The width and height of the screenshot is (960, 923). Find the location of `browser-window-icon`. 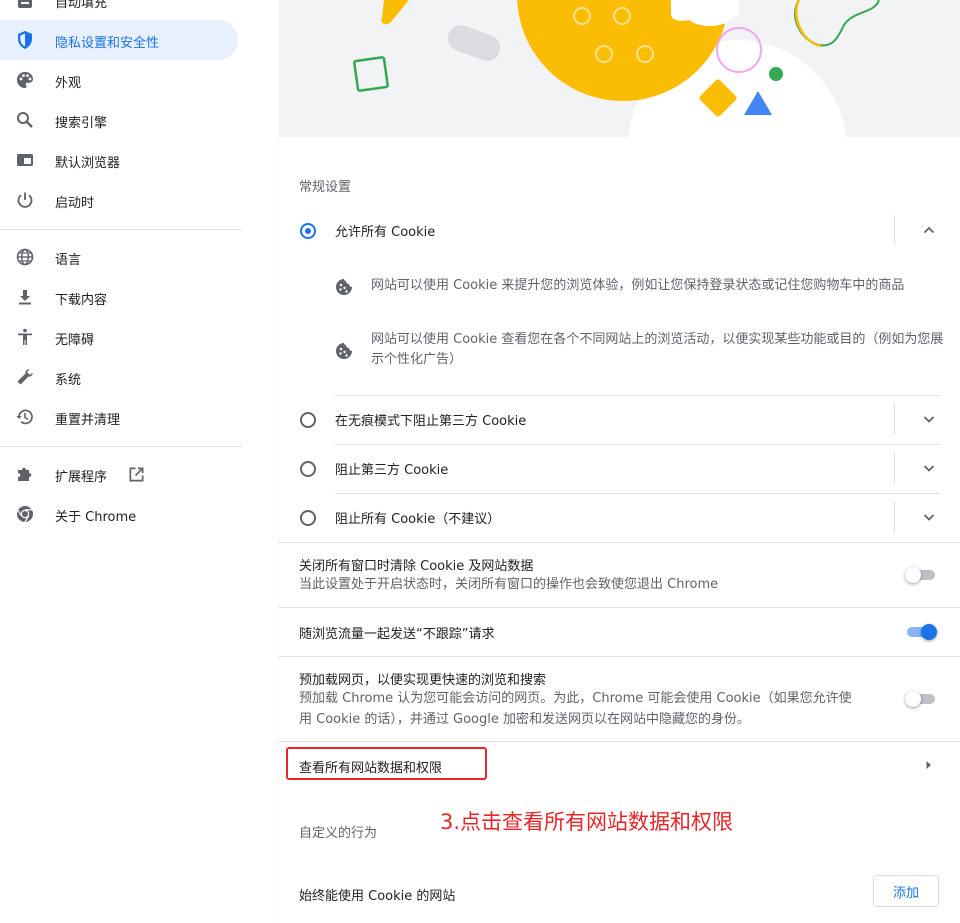

browser-window-icon is located at coordinates (25, 160).